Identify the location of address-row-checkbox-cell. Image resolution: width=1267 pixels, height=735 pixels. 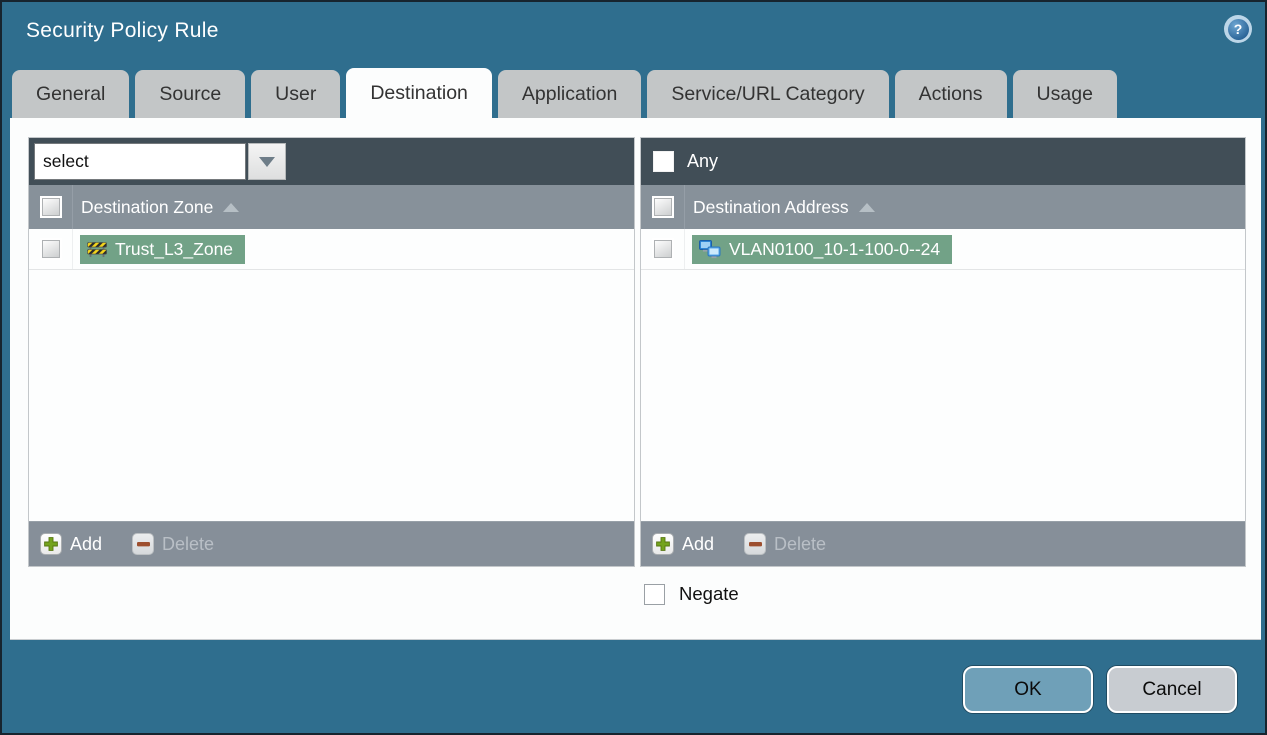
(663, 249).